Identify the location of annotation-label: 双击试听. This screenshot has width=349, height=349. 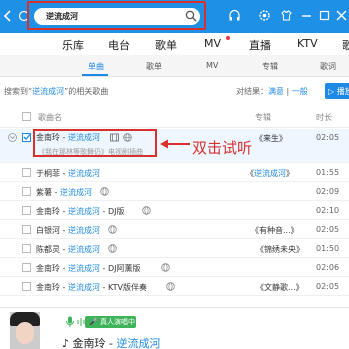
(222, 148).